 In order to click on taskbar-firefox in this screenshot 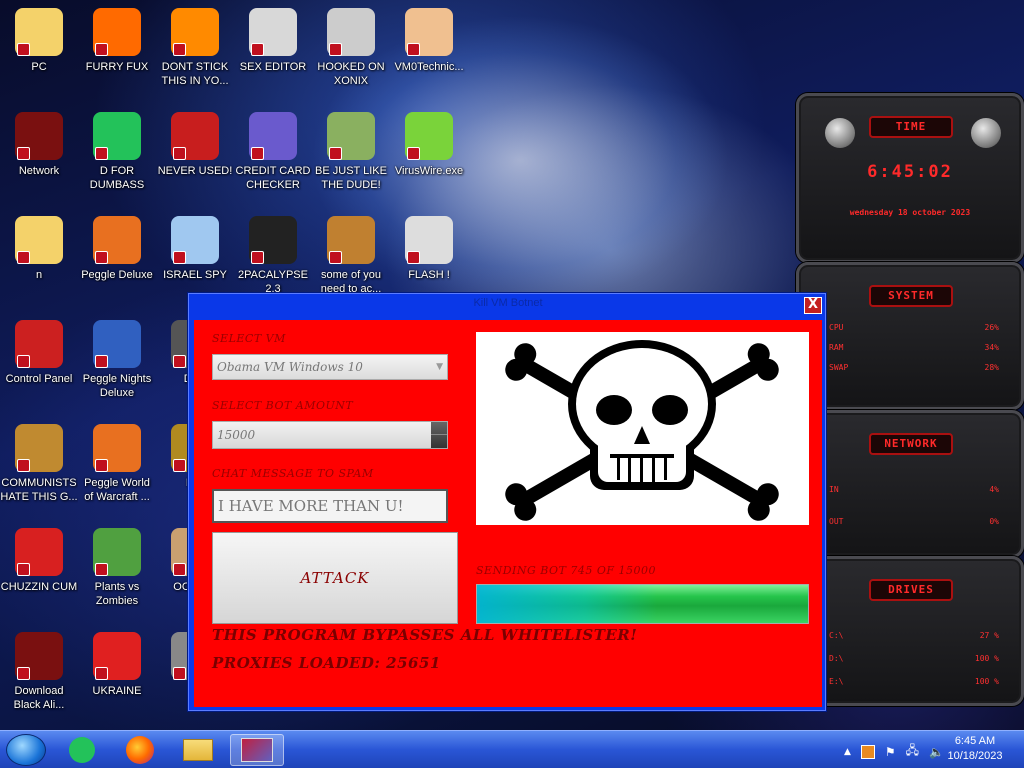, I will do `click(140, 750)`.